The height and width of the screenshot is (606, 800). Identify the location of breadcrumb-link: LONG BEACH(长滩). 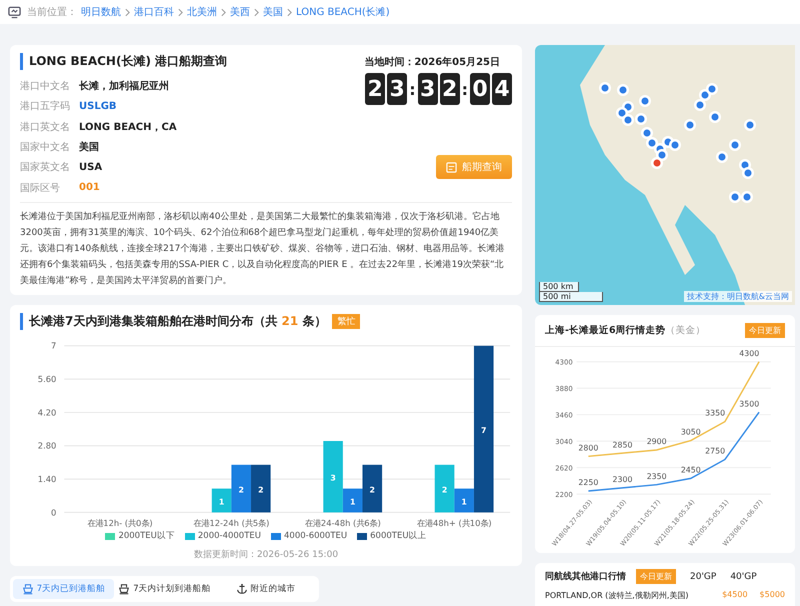
(343, 12).